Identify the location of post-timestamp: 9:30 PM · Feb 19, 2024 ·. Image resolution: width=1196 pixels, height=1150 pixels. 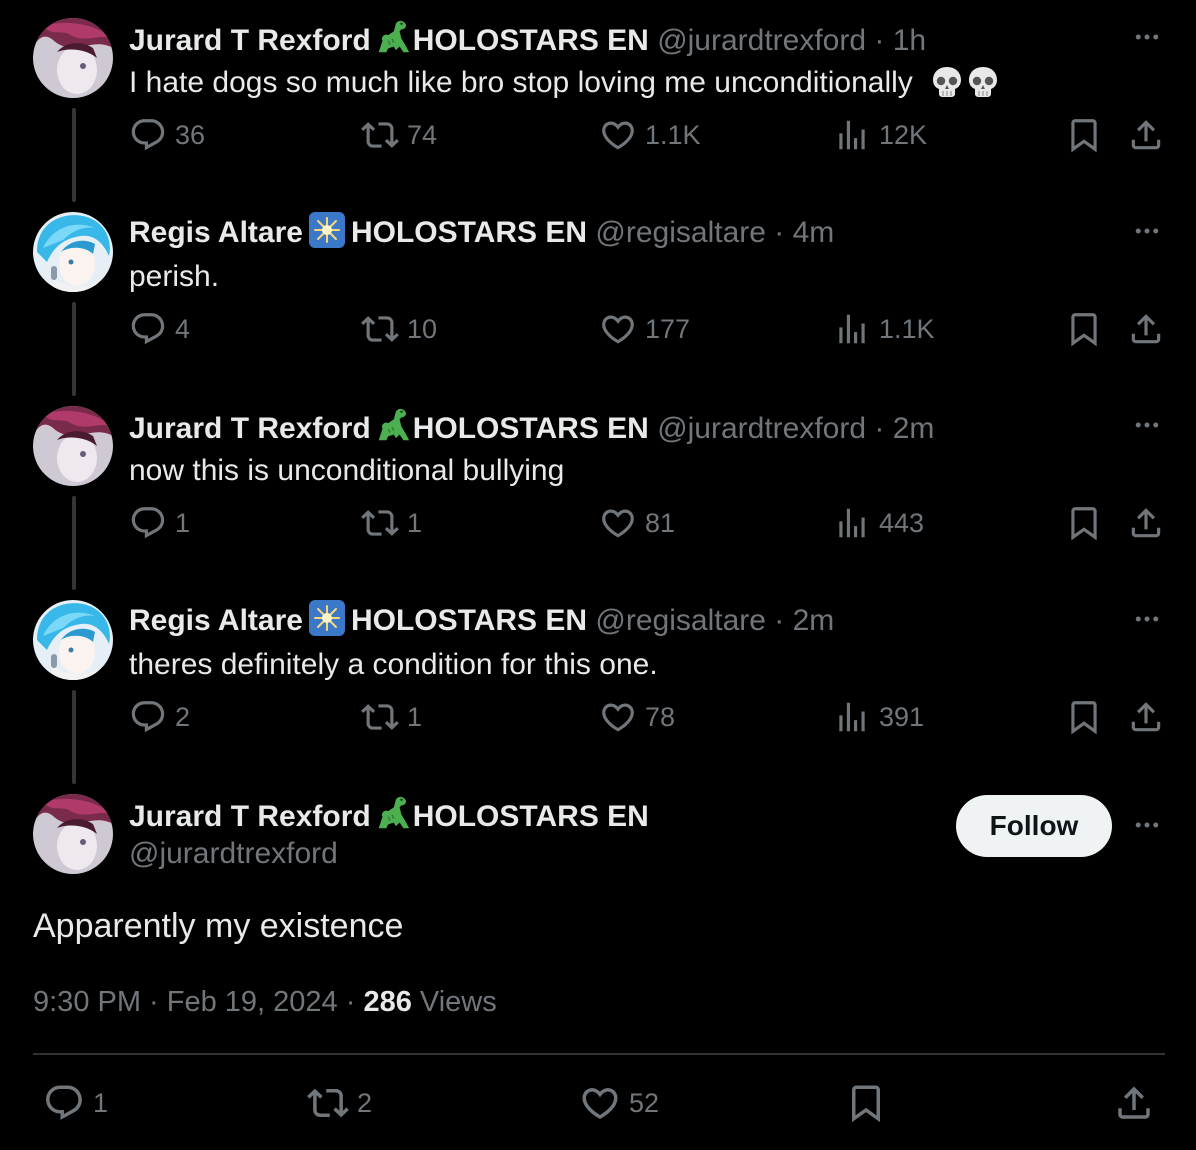
(194, 1002).